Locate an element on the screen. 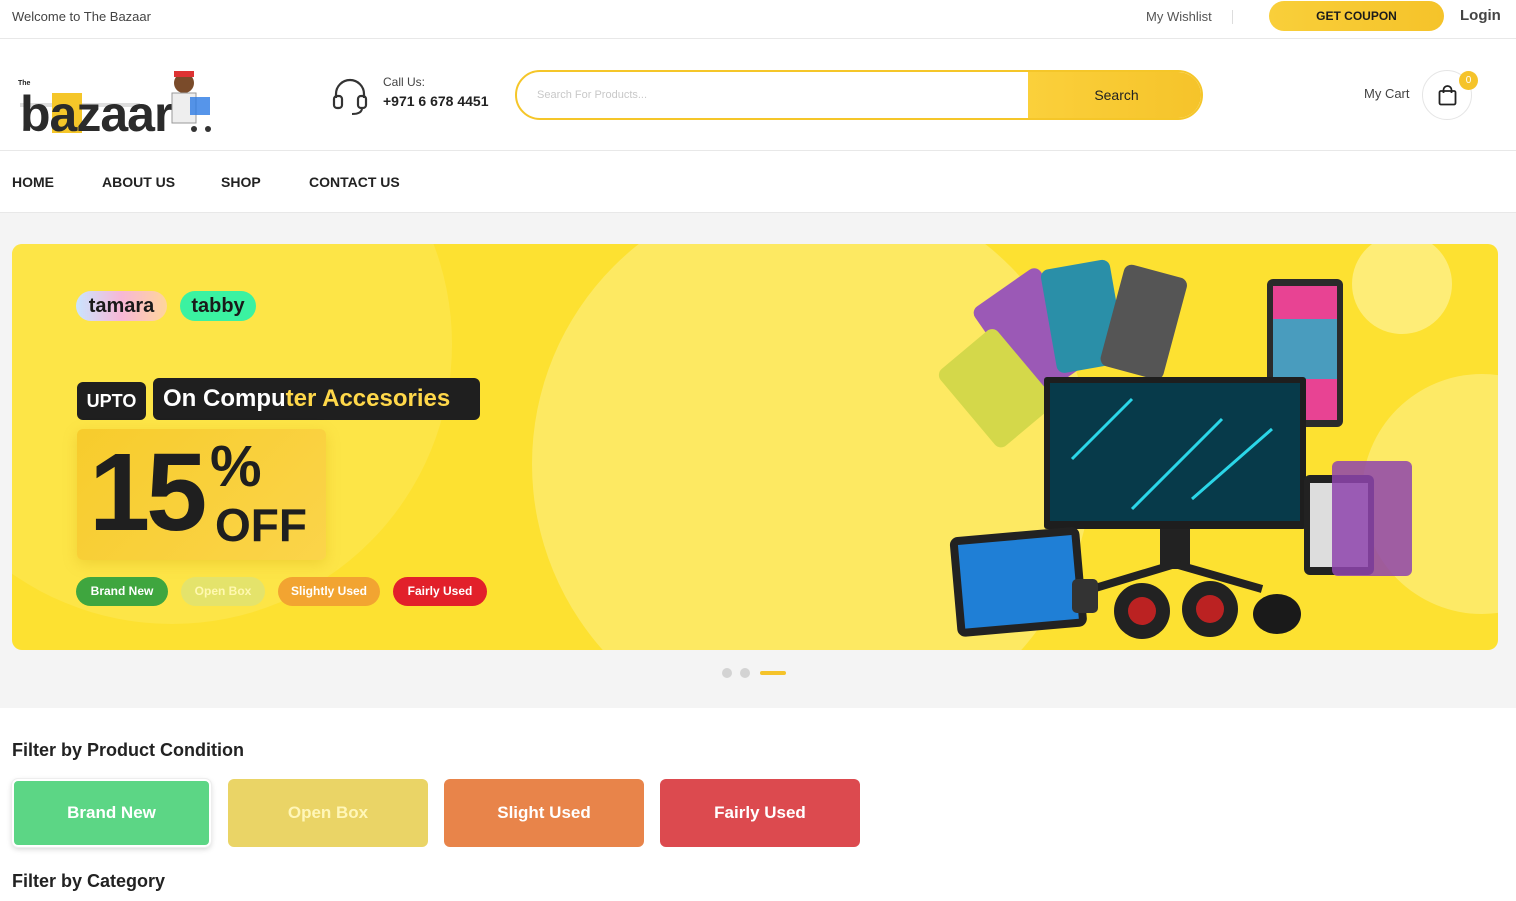 Image resolution: width=1516 pixels, height=901 pixels. phone-number: +971 6 678 4451 is located at coordinates (436, 101).